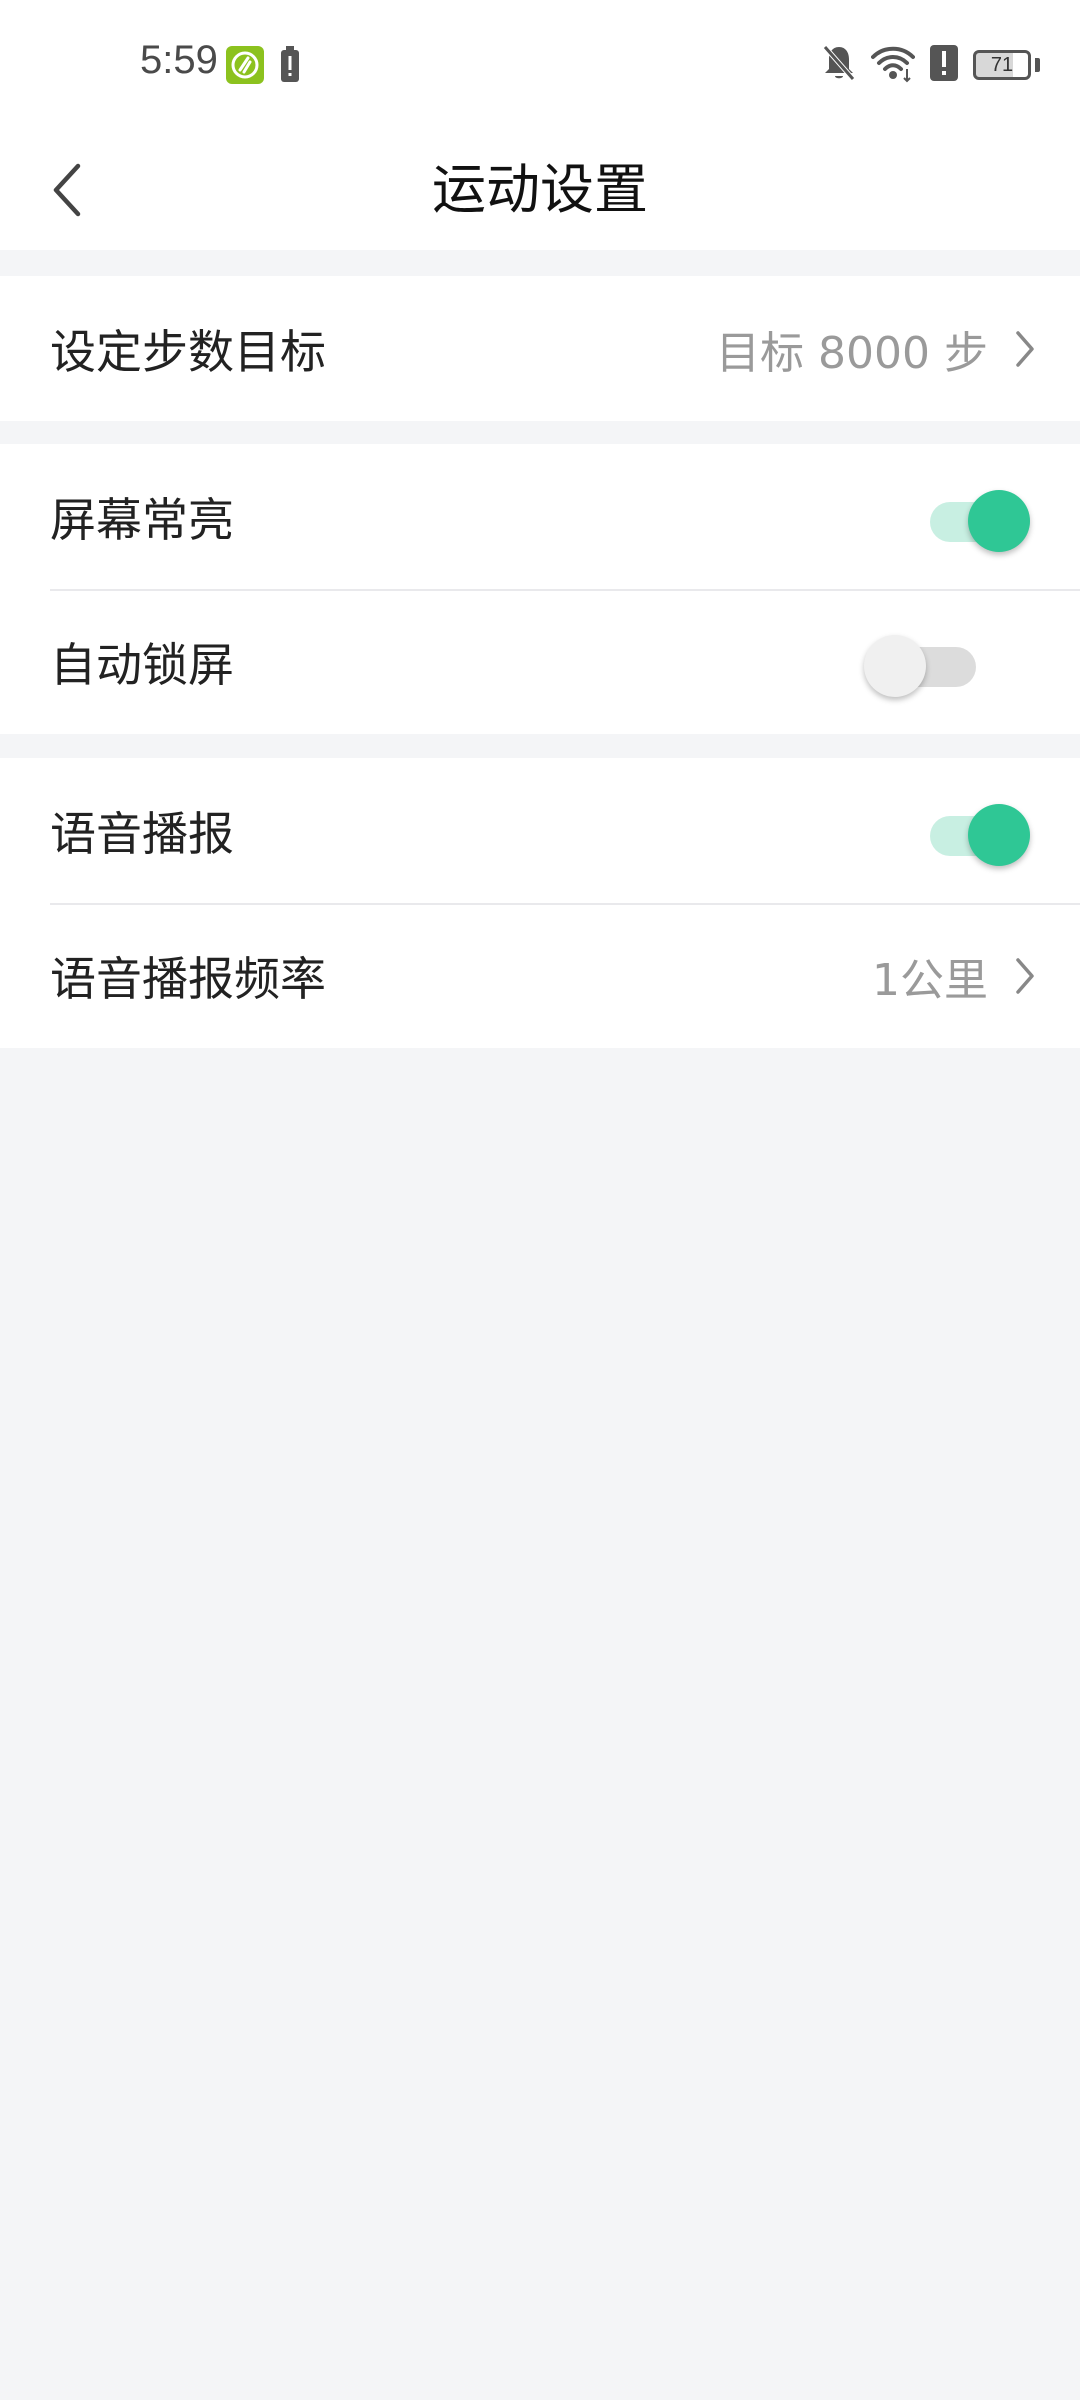 The image size is (1080, 2400). What do you see at coordinates (932, 662) in the screenshot?
I see `auto-lock-toggle` at bounding box center [932, 662].